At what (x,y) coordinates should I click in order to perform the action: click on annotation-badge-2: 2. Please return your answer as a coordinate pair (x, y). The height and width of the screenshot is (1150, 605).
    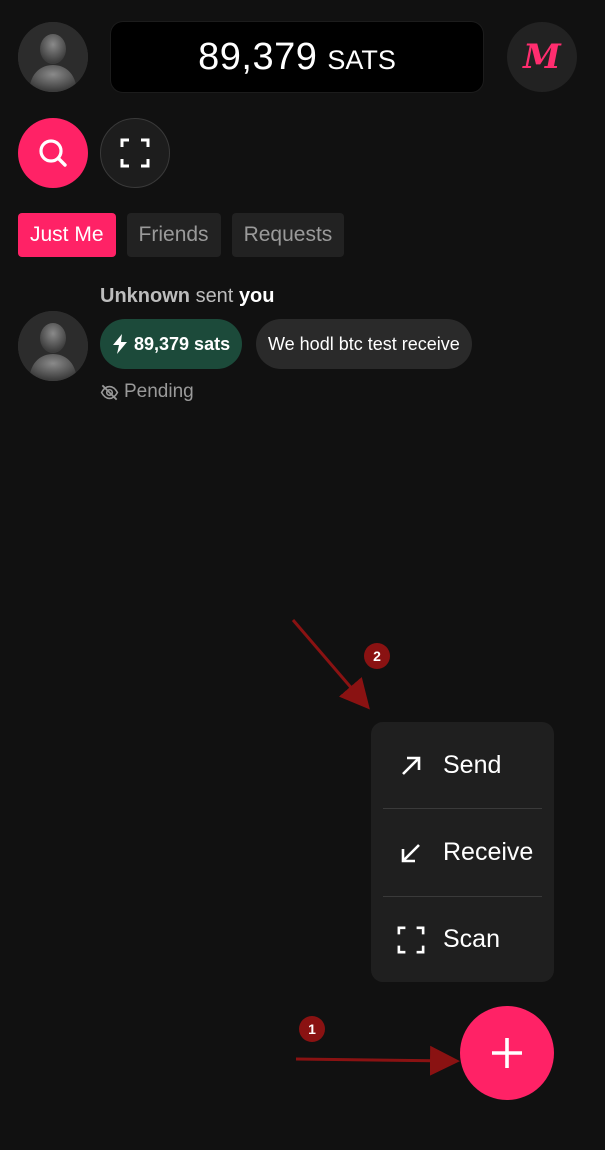
    Looking at the image, I should click on (377, 656).